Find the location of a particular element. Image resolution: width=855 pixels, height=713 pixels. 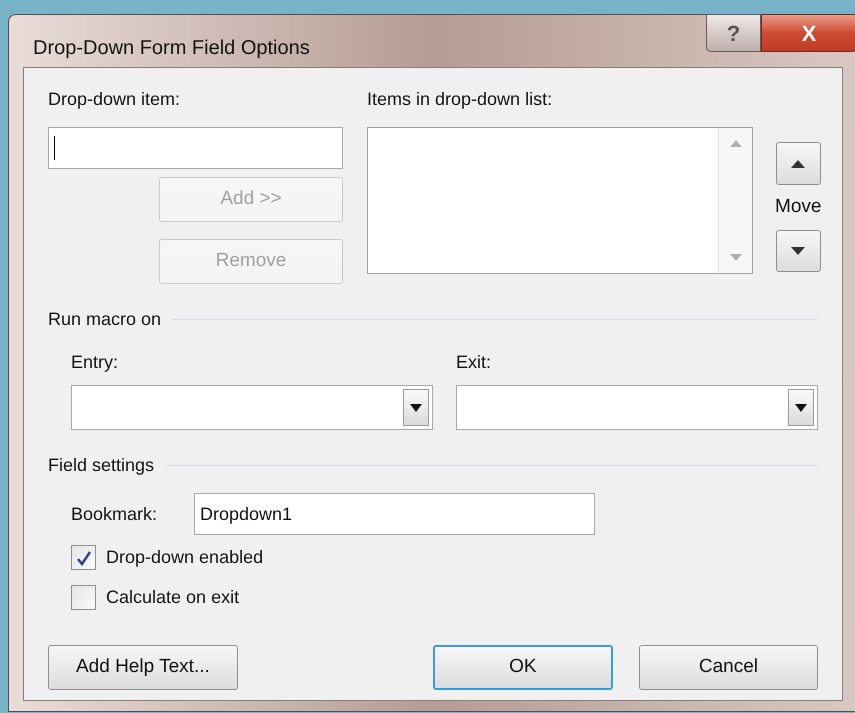

scrollbar is located at coordinates (735, 200).